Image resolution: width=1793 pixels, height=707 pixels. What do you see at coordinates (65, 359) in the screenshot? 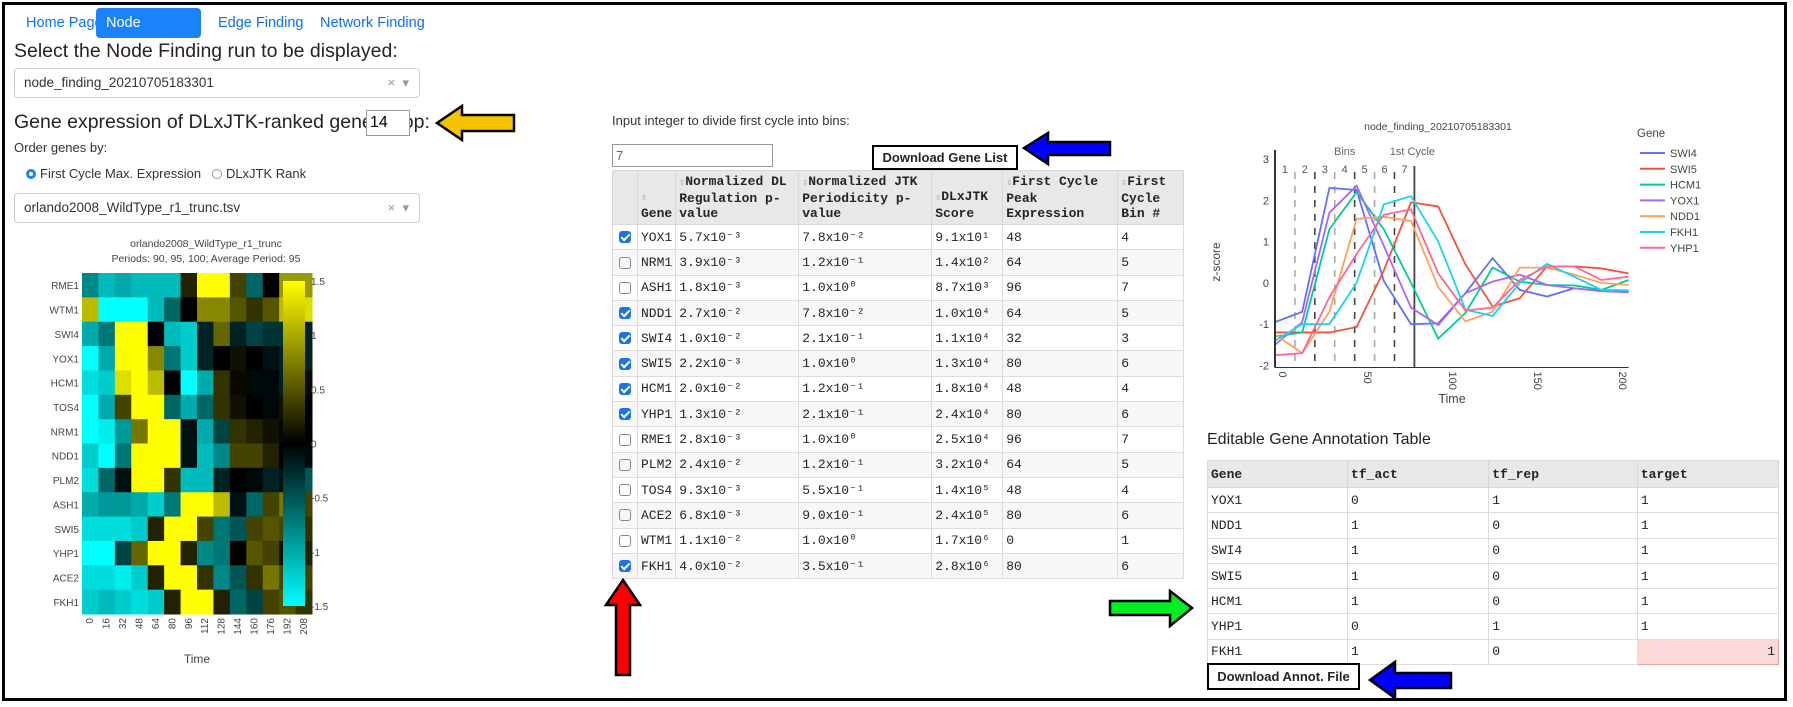
I see `heatmap-row-label: YOX1` at bounding box center [65, 359].